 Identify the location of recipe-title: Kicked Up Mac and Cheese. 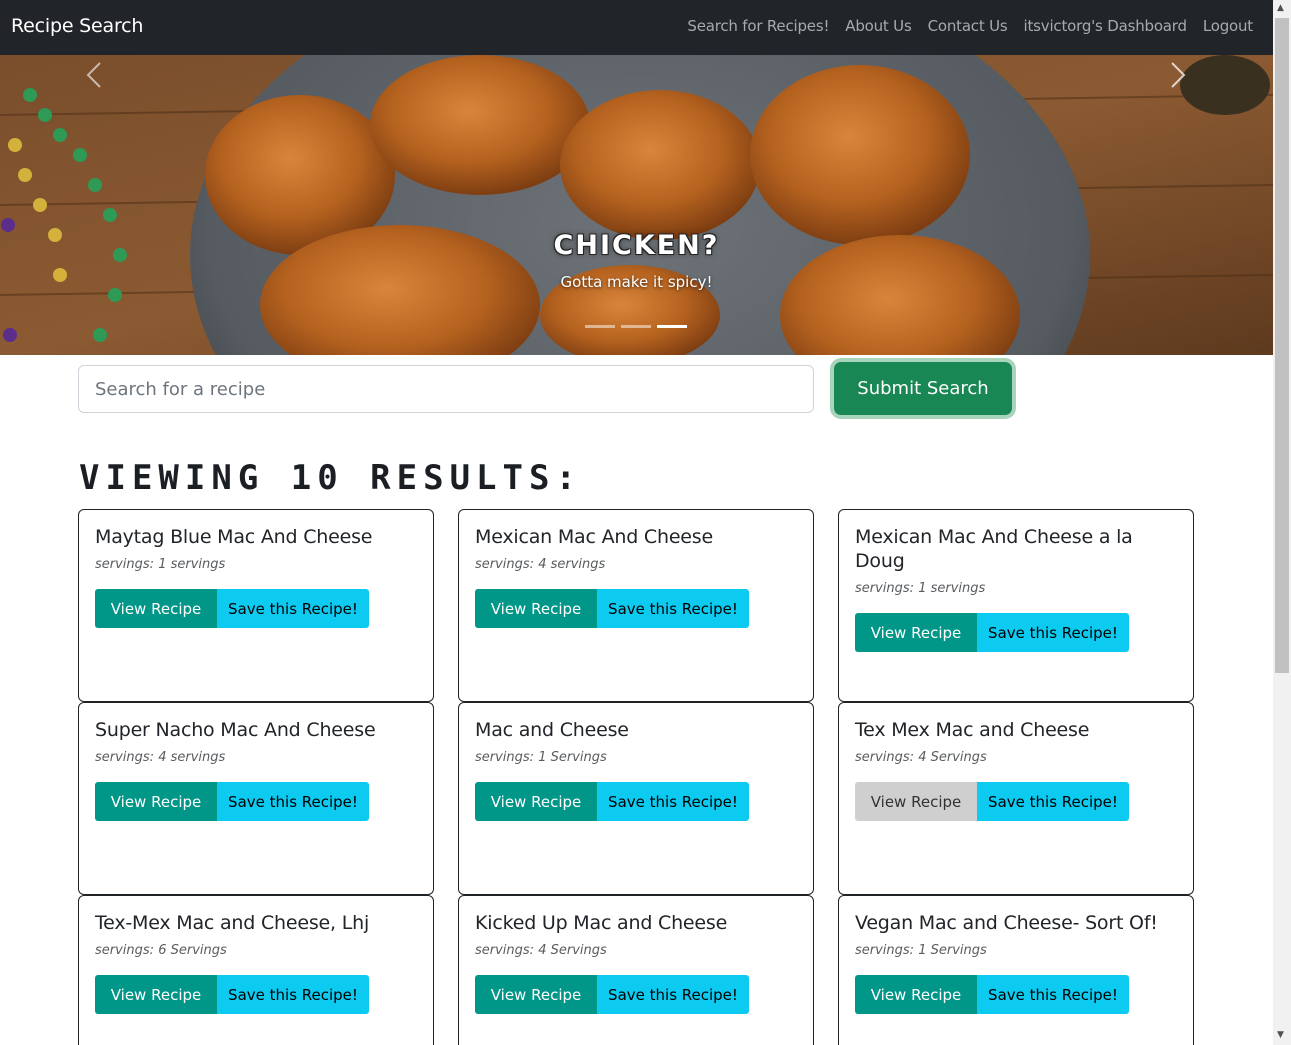
(601, 923).